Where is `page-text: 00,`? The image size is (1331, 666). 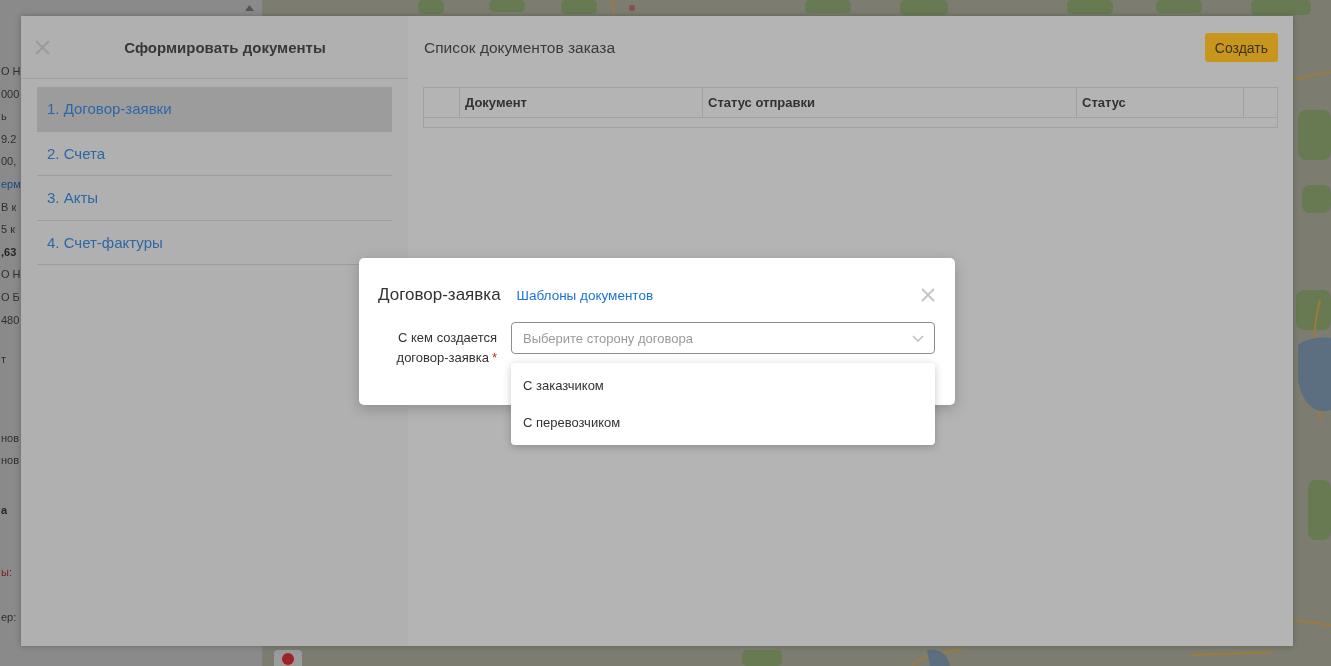 page-text: 00, is located at coordinates (8, 162).